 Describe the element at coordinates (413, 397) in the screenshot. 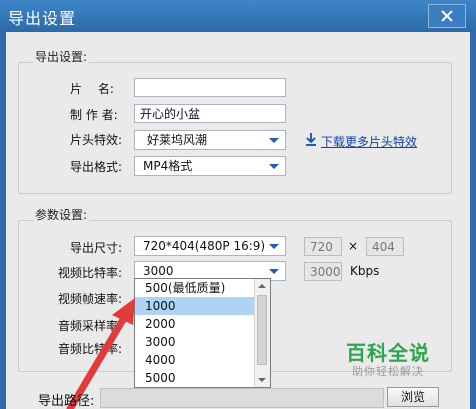

I see `browse-button: 浏览` at that location.